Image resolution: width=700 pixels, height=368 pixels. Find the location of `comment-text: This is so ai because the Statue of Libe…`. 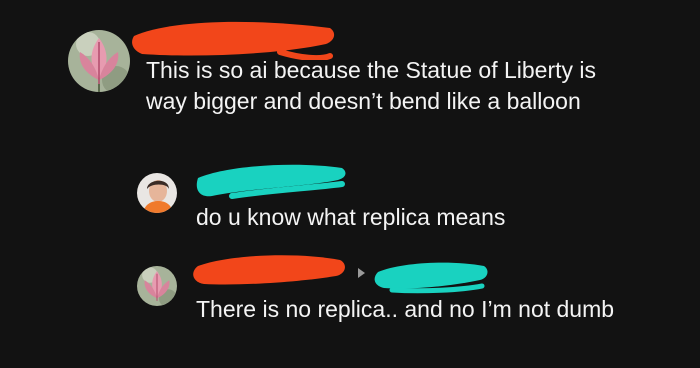

comment-text: This is so ai because the Statue of Libe… is located at coordinates (371, 85).